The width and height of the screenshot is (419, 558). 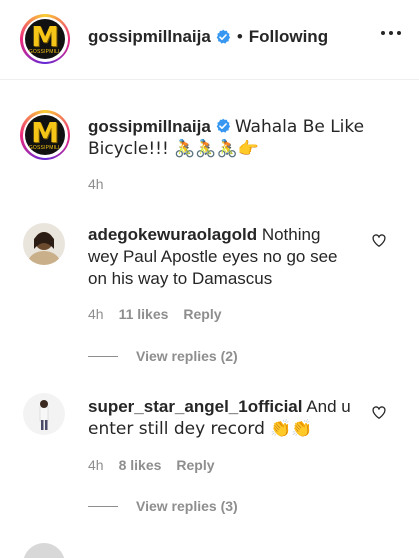 What do you see at coordinates (144, 314) in the screenshot?
I see `comment-likes: 11 likes` at bounding box center [144, 314].